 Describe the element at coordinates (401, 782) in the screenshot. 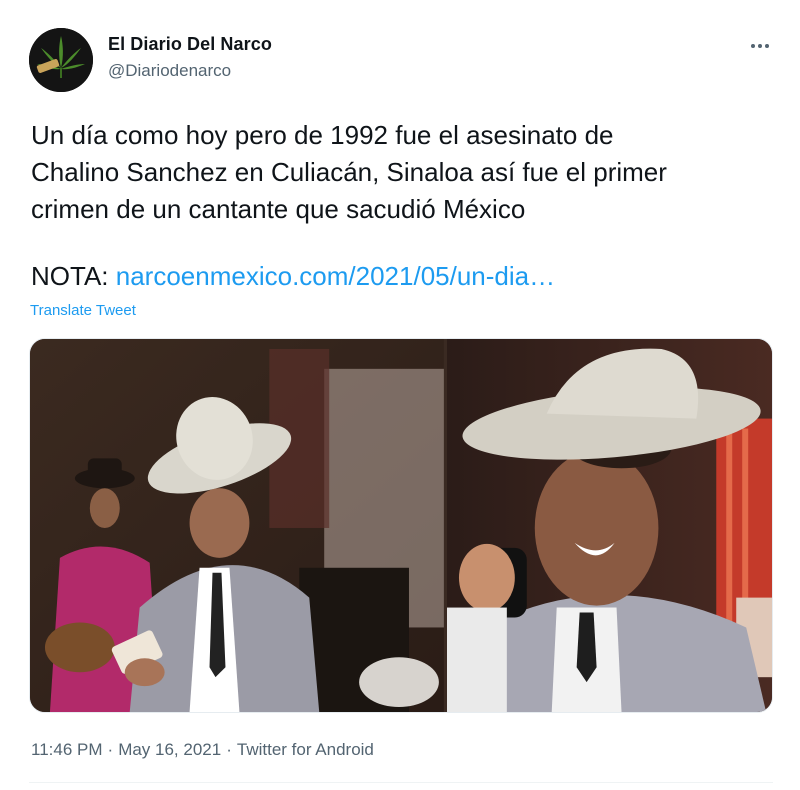

I see `divider` at that location.